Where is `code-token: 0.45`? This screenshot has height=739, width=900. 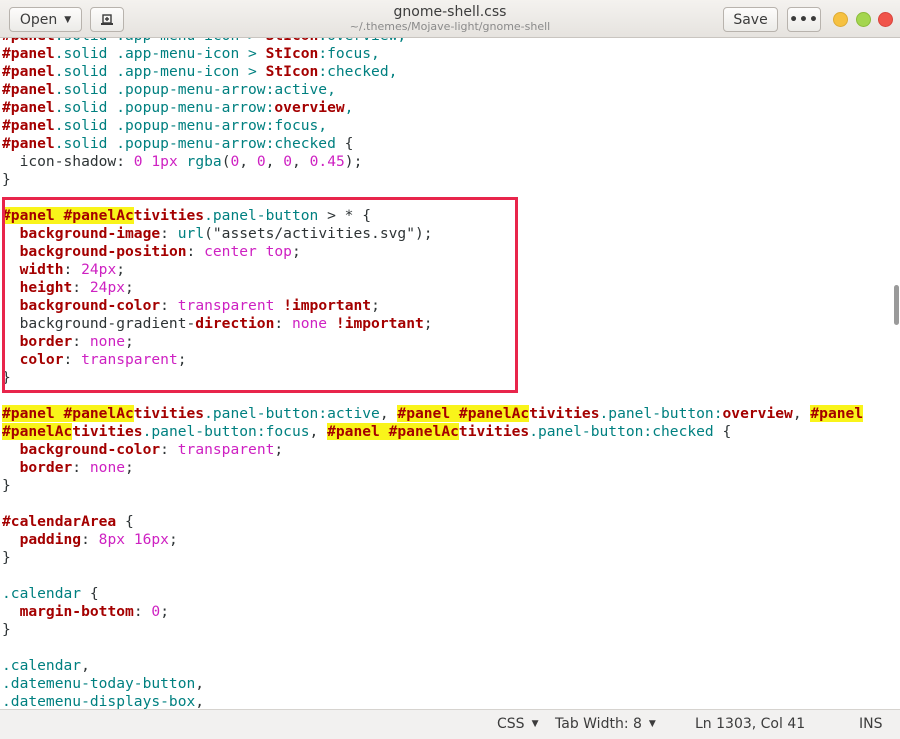 code-token: 0.45 is located at coordinates (327, 161).